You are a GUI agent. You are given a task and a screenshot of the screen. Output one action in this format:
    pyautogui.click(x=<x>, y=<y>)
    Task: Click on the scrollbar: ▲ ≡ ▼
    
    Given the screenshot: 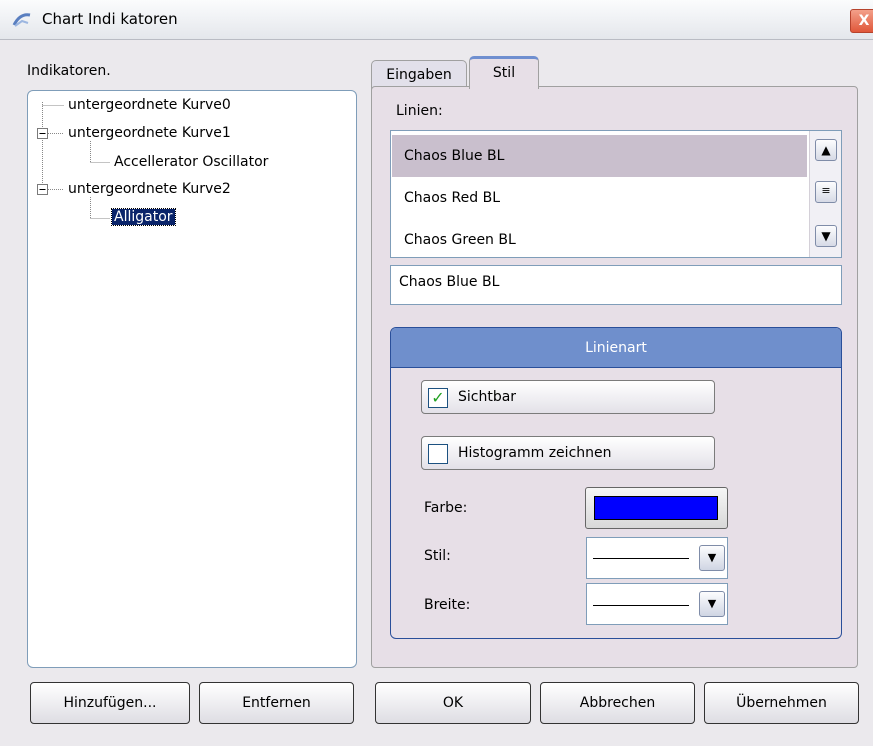 What is the action you would take?
    pyautogui.click(x=825, y=194)
    